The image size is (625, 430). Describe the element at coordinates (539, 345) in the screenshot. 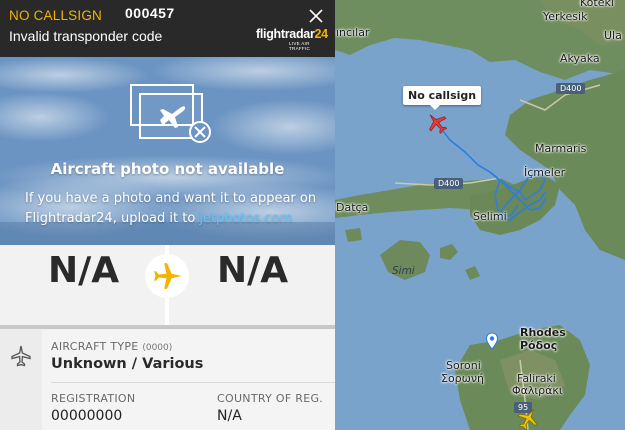

I see `map-label-rodos: Ρόδος` at that location.